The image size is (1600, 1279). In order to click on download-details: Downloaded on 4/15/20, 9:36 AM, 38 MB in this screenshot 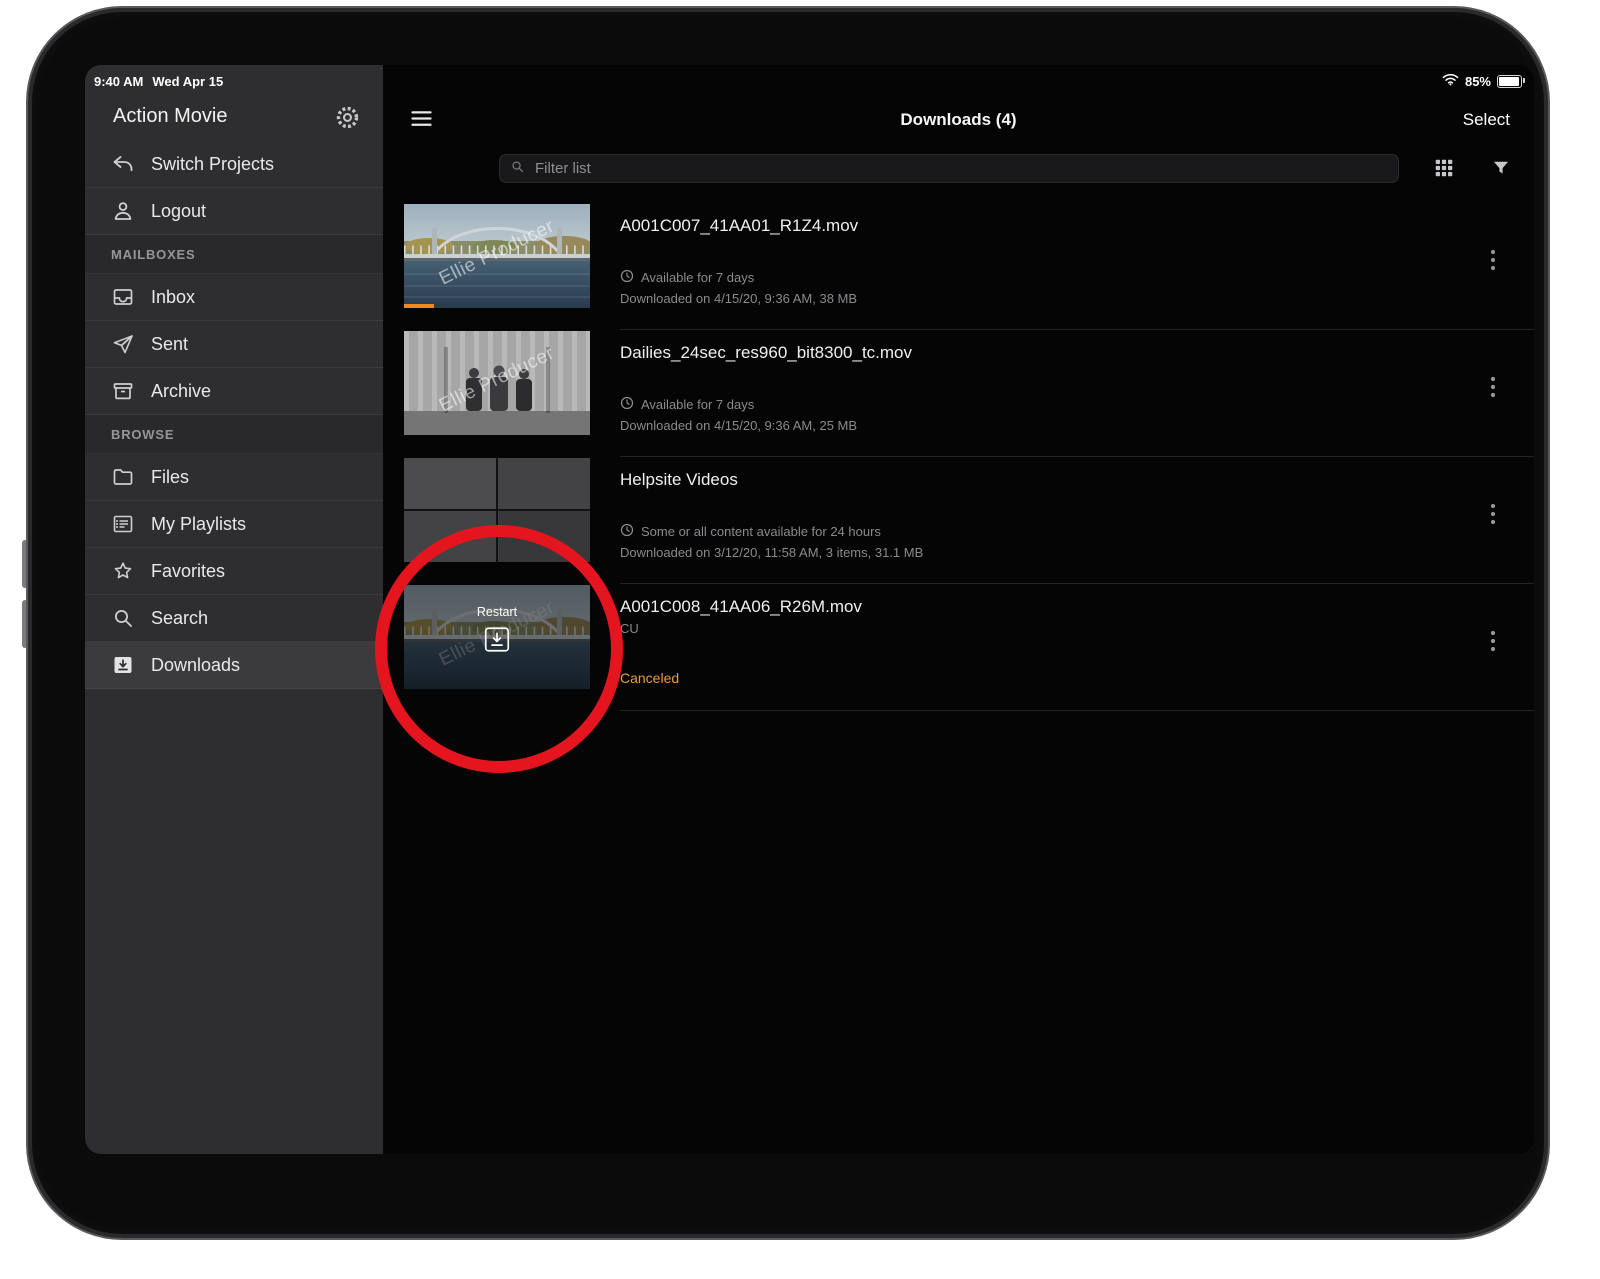, I will do `click(739, 298)`.